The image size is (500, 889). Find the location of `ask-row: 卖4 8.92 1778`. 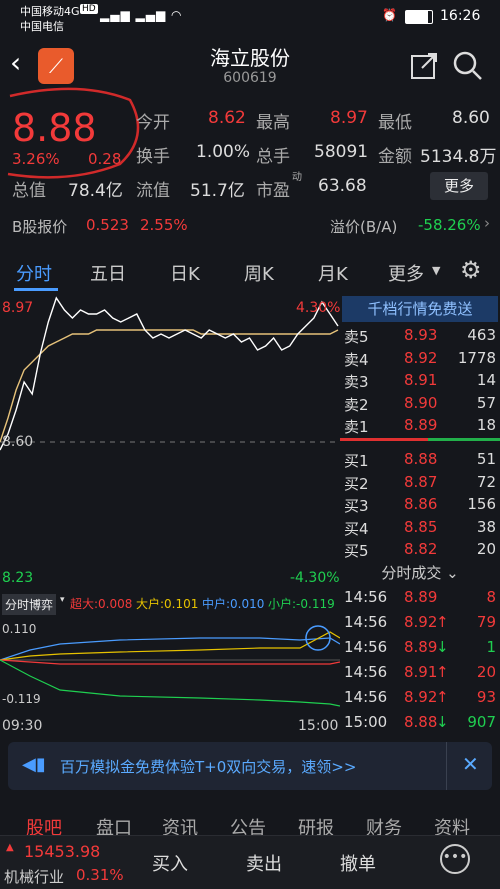

ask-row: 卖4 8.92 1778 is located at coordinates (420, 360).